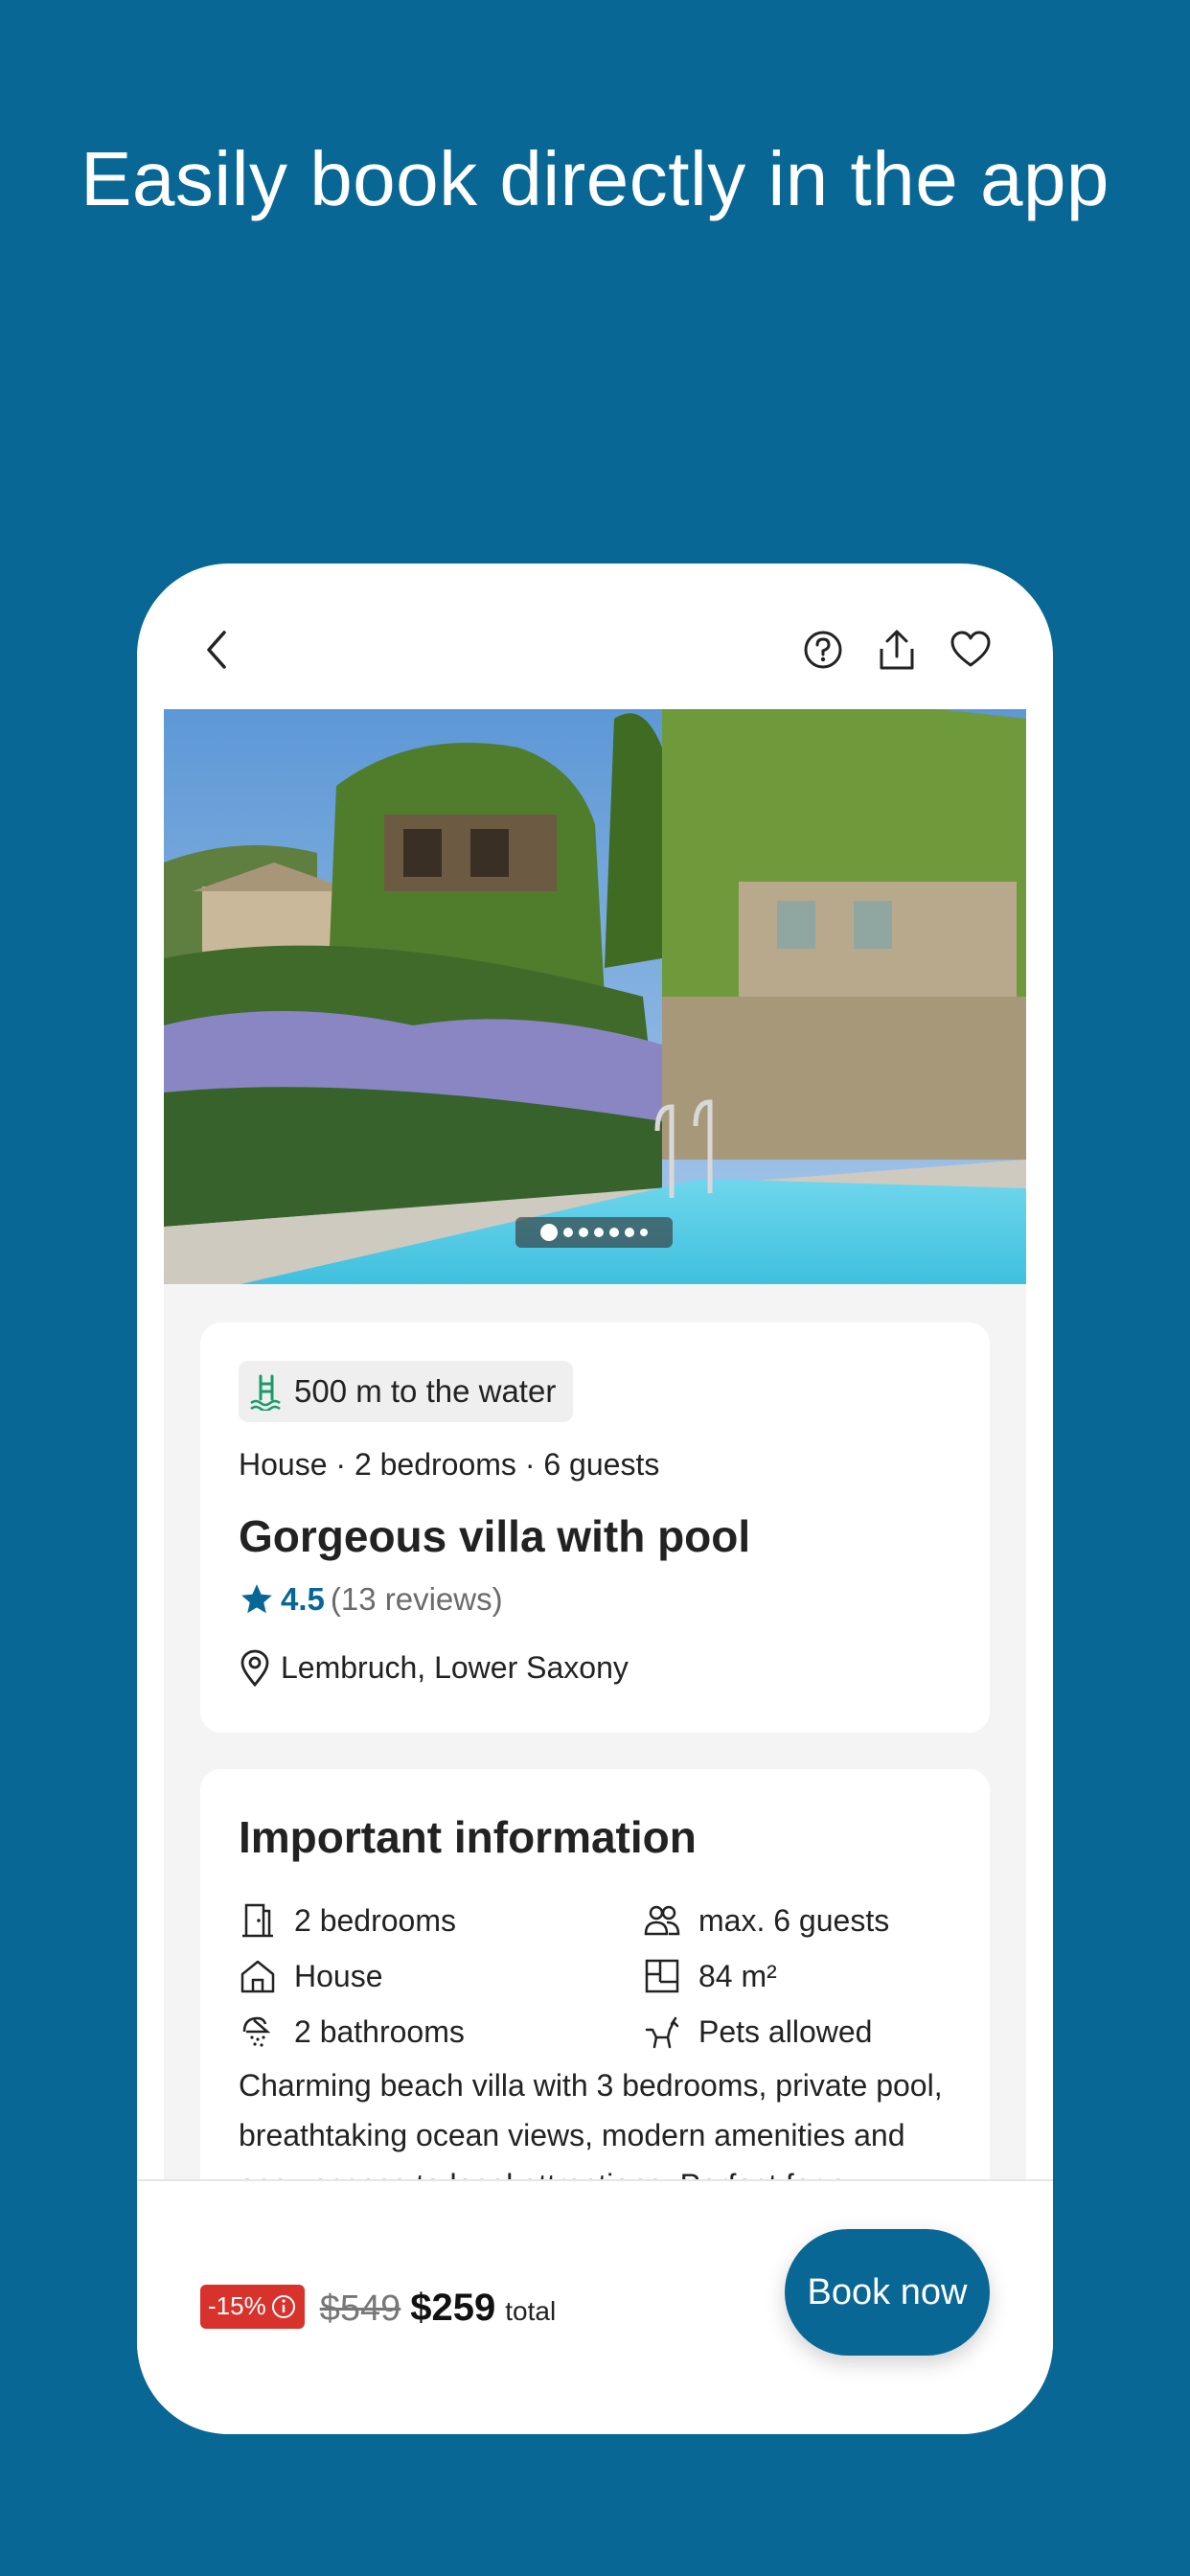 The width and height of the screenshot is (1190, 2576). Describe the element at coordinates (360, 2308) in the screenshot. I see `old-price: $549` at that location.